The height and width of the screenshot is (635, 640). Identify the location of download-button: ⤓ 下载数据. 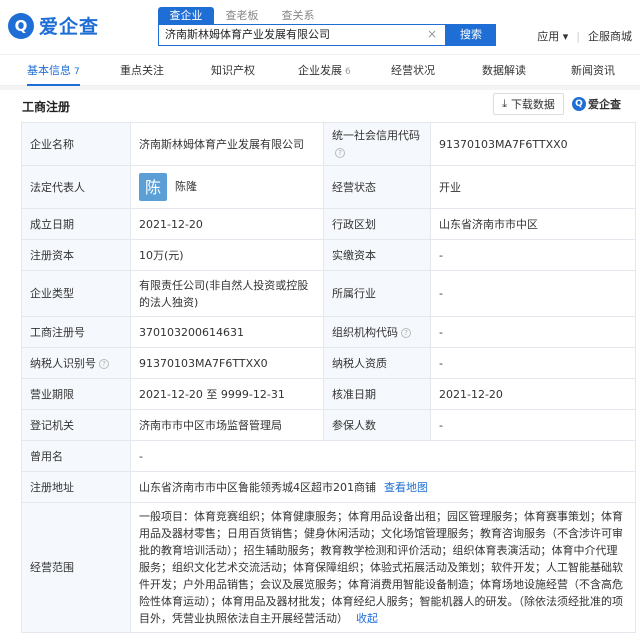
(528, 104).